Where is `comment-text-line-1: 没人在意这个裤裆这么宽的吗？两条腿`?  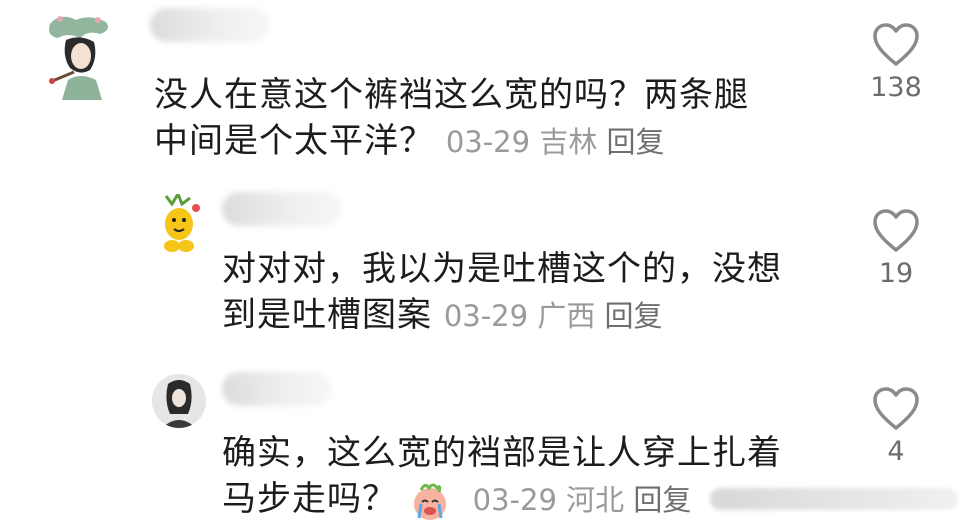 comment-text-line-1: 没人在意这个裤裆这么宽的吗？两条腿 is located at coordinates (451, 95).